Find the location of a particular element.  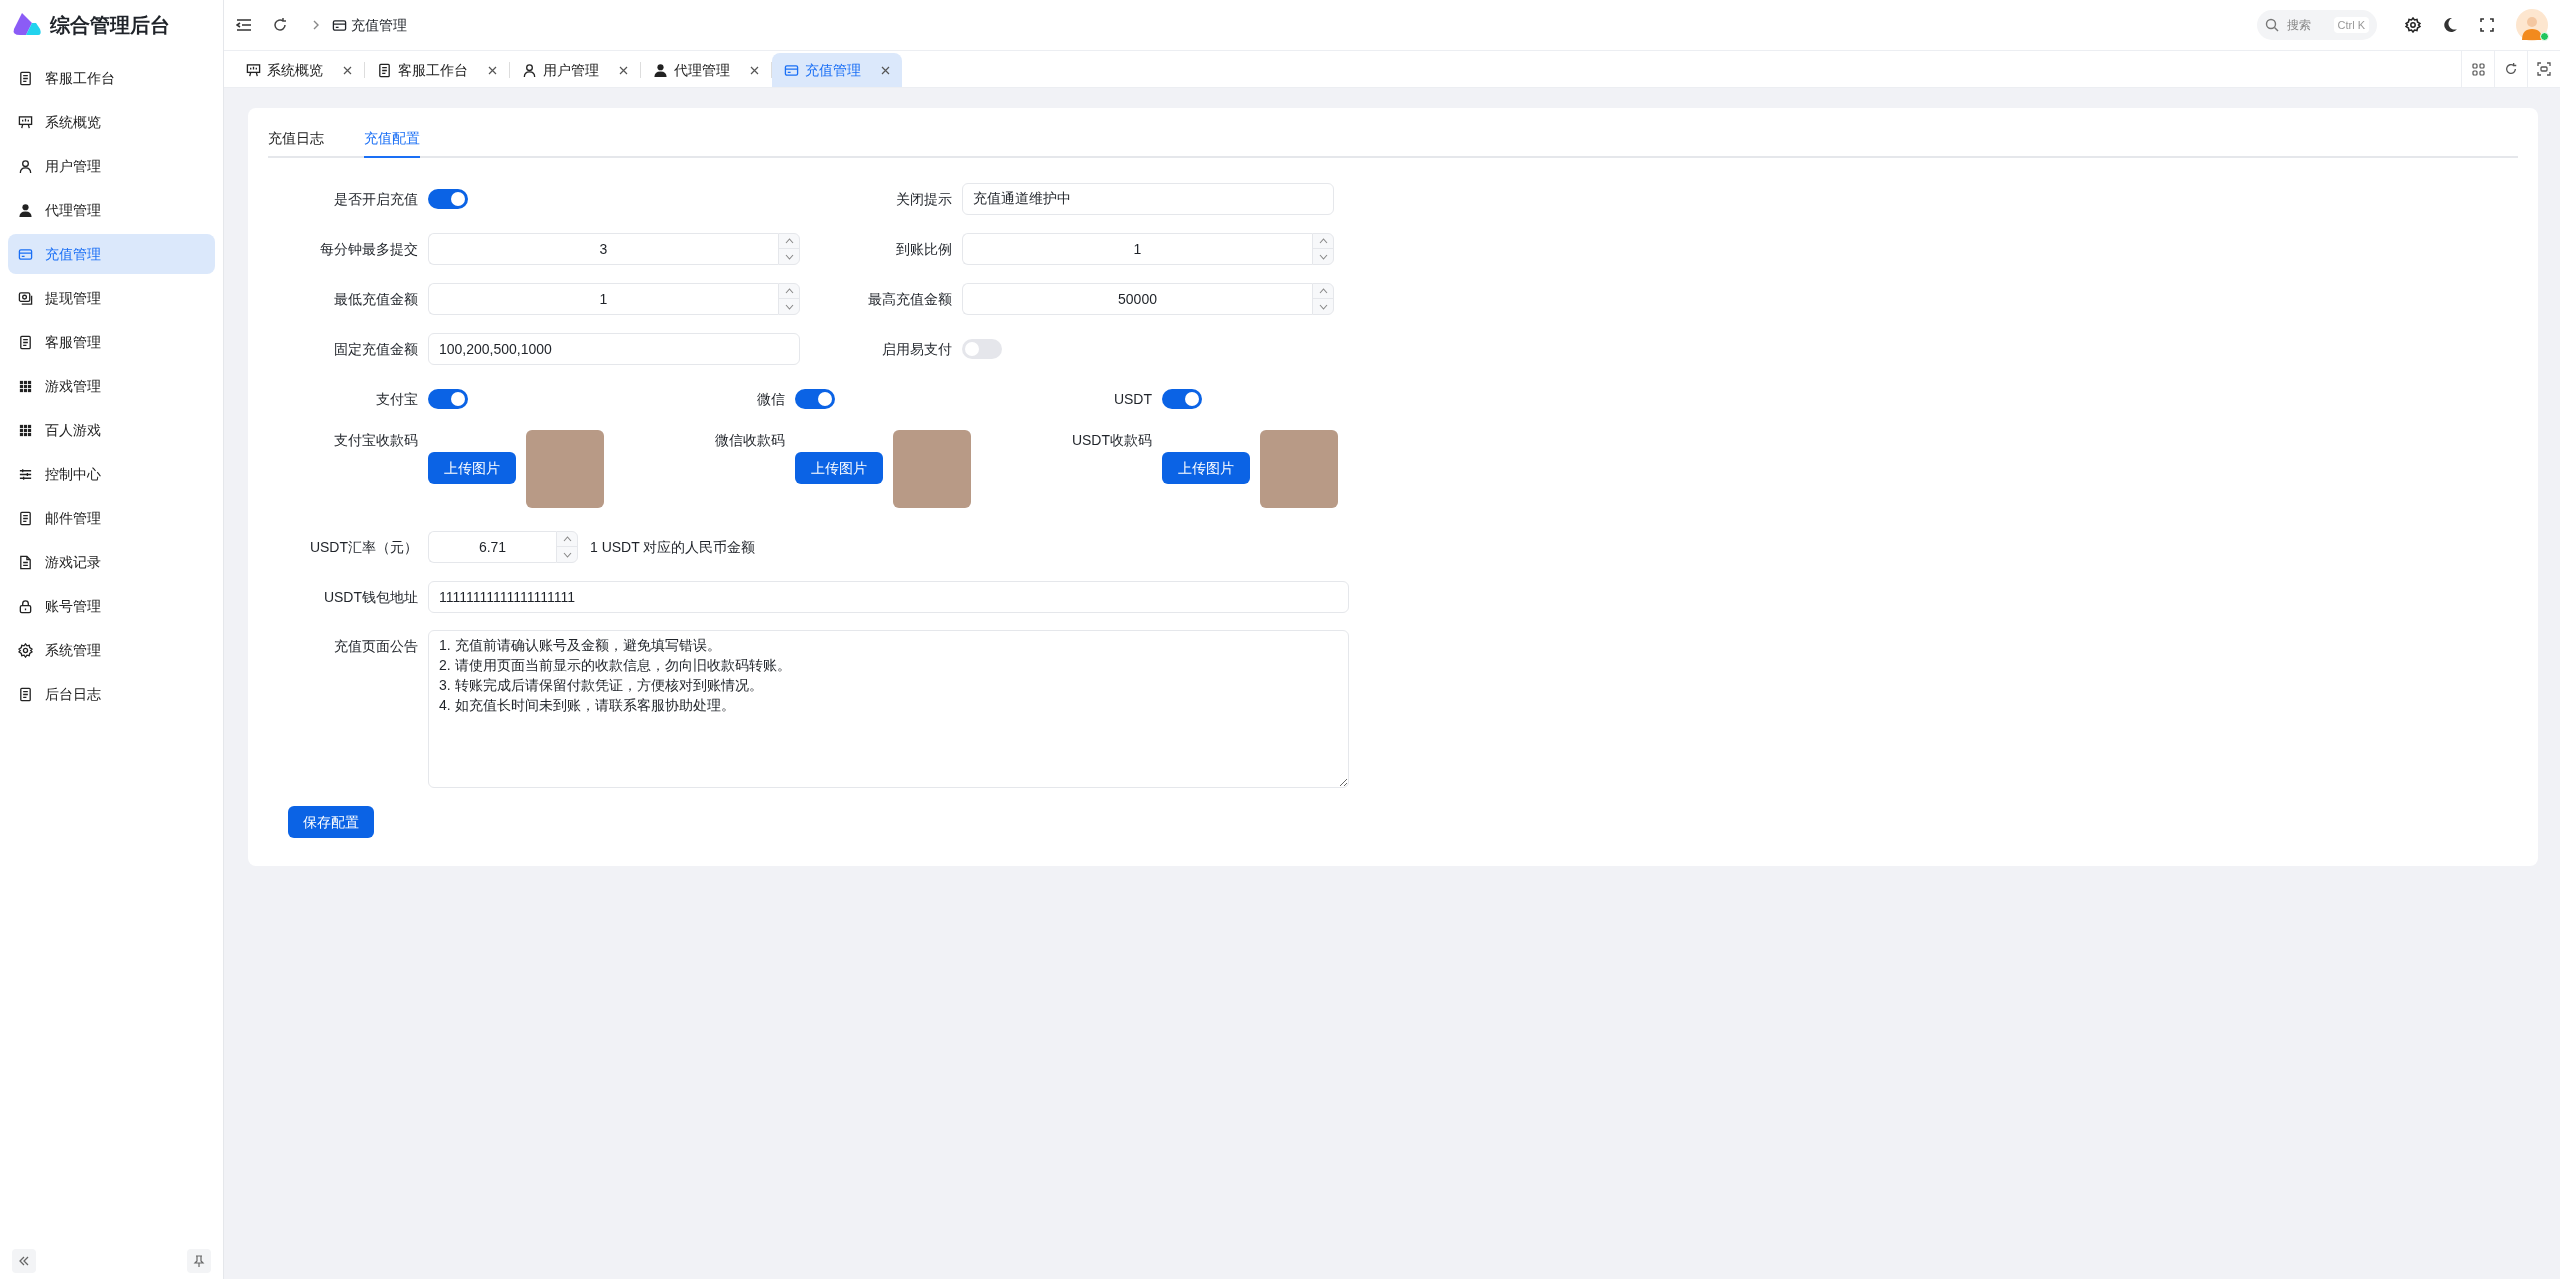

shortcut-hint: Ctrl K is located at coordinates (2351, 25).